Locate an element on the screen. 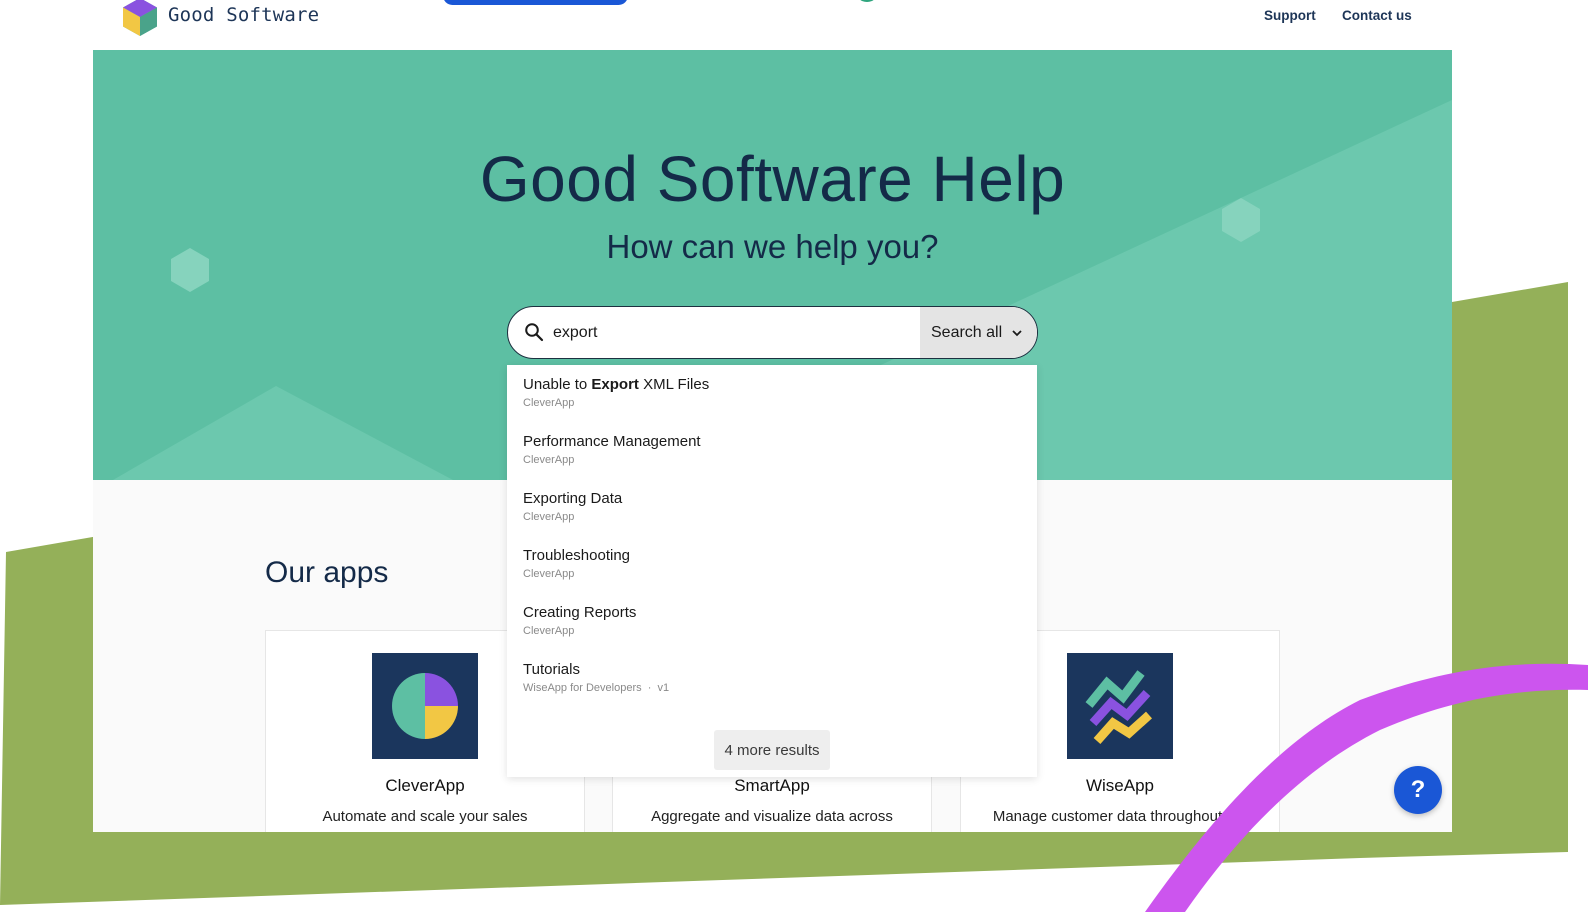 The width and height of the screenshot is (1588, 912). search-bar: Search all is located at coordinates (772, 332).